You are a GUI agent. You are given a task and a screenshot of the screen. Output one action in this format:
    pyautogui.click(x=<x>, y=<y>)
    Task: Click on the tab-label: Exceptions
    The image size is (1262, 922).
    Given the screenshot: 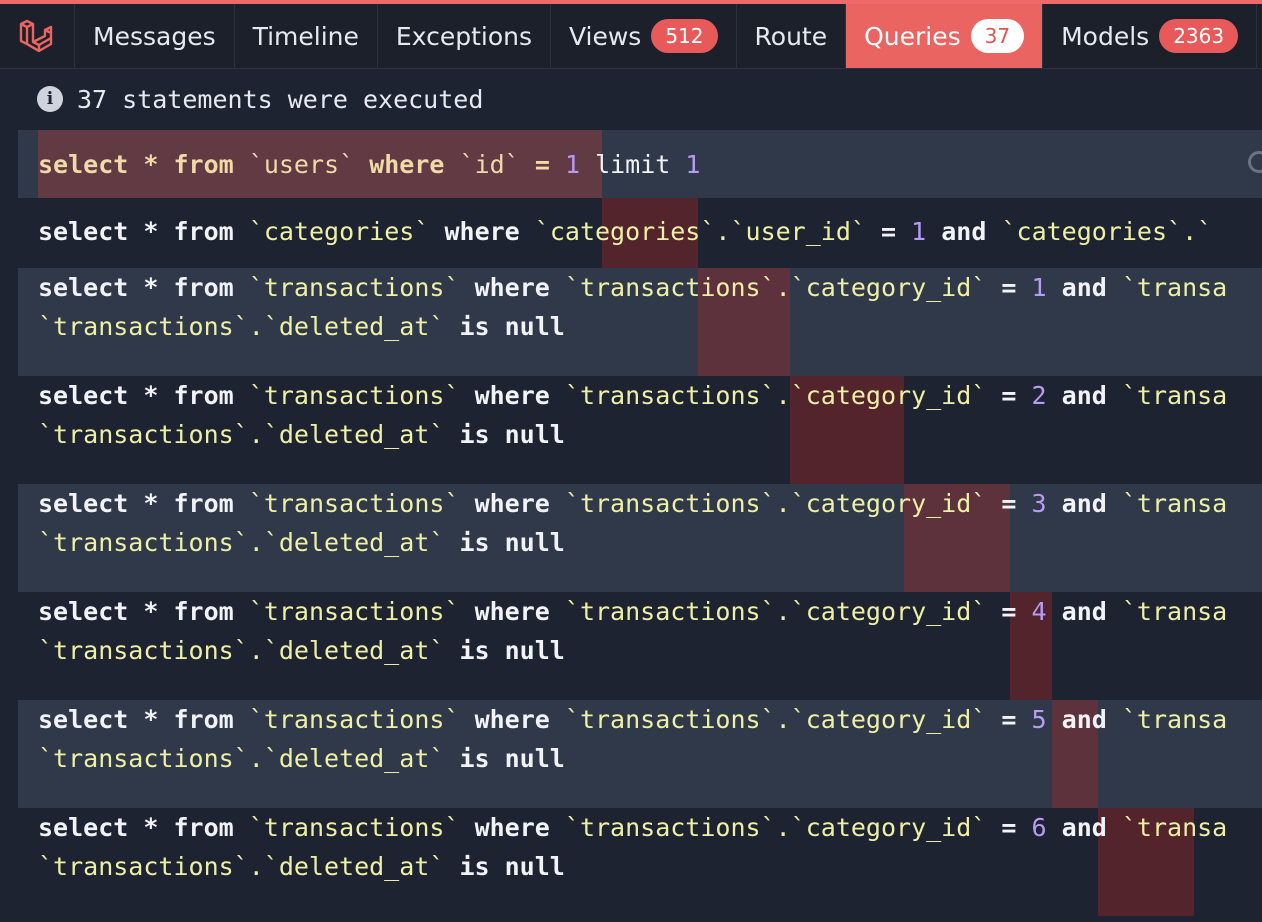 What is the action you would take?
    pyautogui.click(x=463, y=36)
    